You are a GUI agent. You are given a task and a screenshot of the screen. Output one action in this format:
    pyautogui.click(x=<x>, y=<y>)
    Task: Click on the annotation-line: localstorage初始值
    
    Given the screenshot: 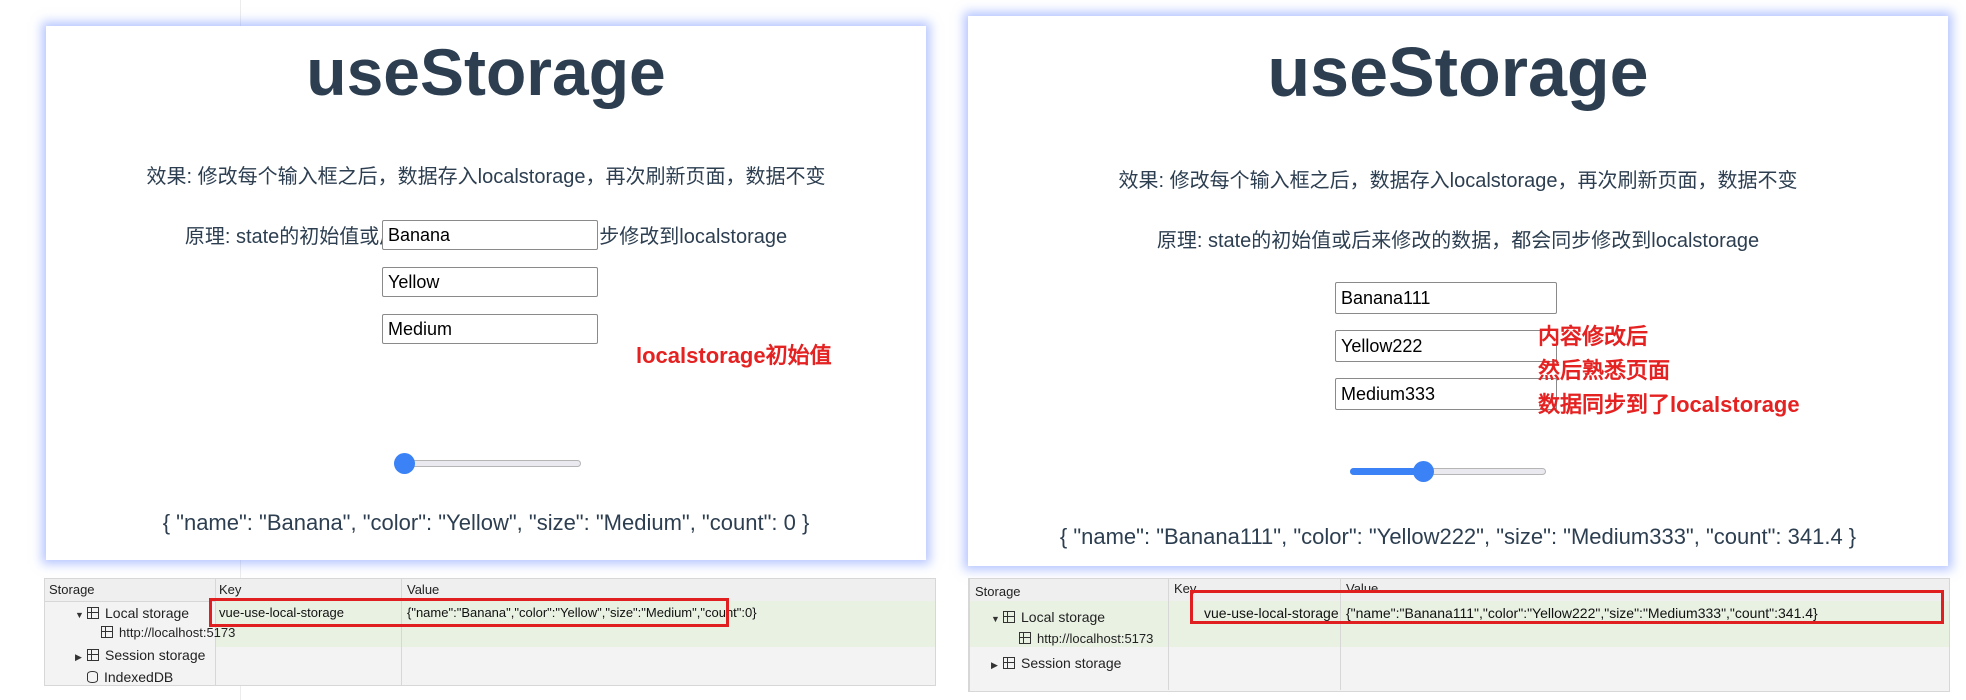 What is the action you would take?
    pyautogui.click(x=734, y=355)
    